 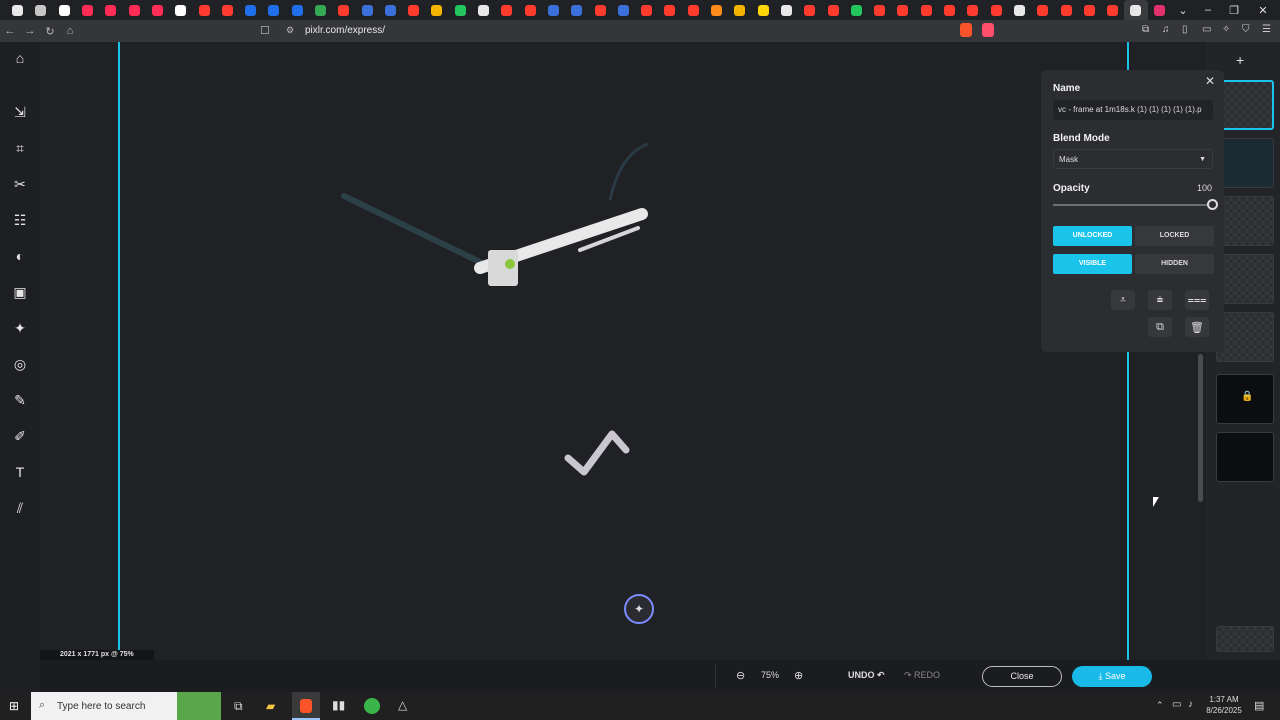 What do you see at coordinates (20, 328) in the screenshot?
I see `ai-tools-icon: ✦` at bounding box center [20, 328].